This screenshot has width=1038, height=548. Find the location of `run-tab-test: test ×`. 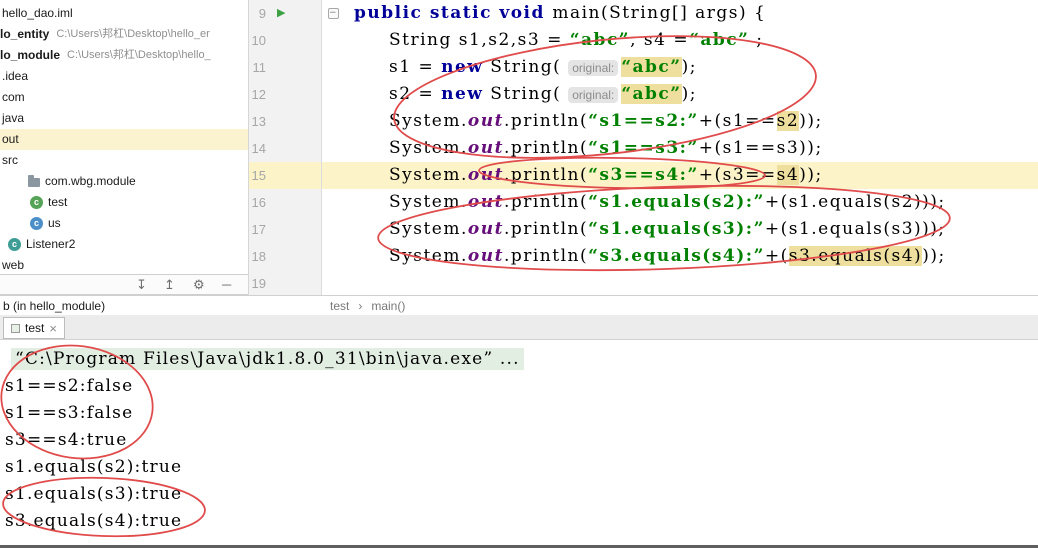

run-tab-test: test × is located at coordinates (34, 328).